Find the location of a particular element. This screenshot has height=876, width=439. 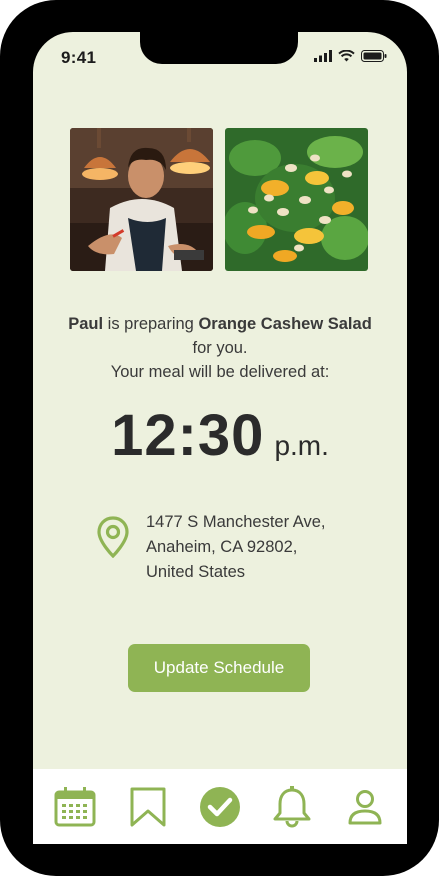

notch is located at coordinates (219, 48).